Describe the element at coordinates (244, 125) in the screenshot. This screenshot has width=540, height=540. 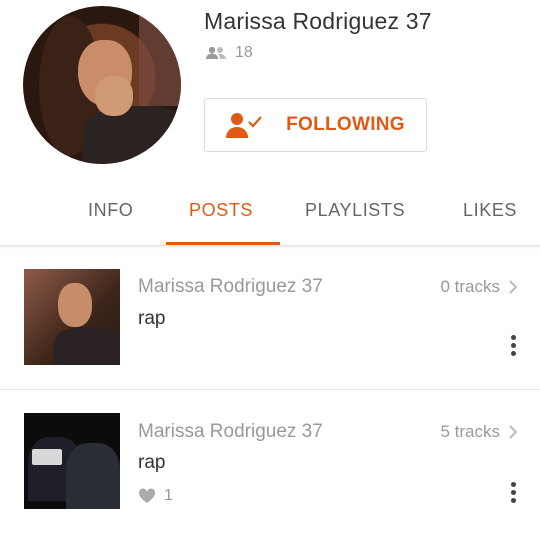
I see `following-user-check-icon` at that location.